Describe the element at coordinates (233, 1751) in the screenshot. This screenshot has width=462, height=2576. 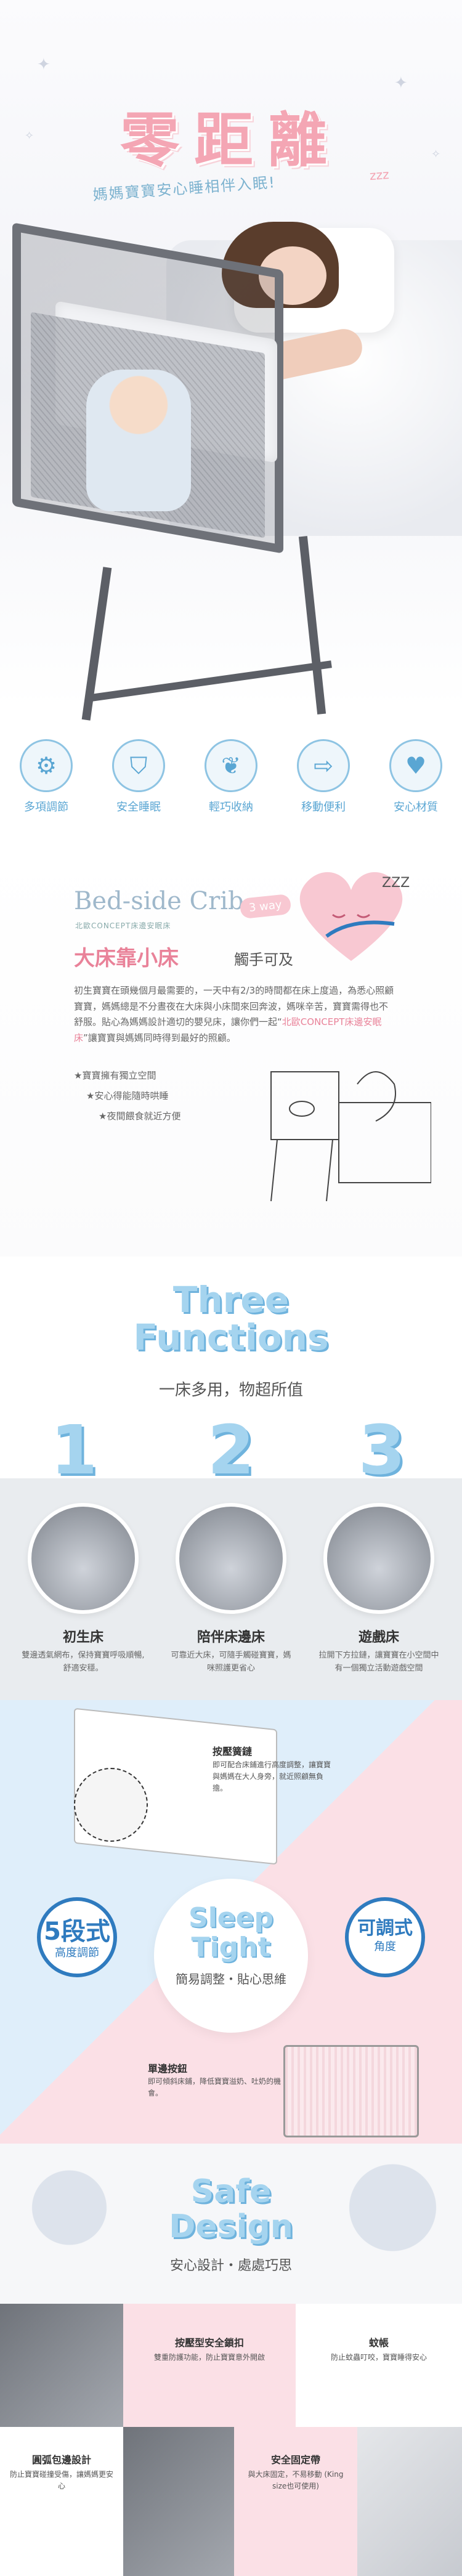
I see `hinge-title: 按壓簧鏈` at that location.